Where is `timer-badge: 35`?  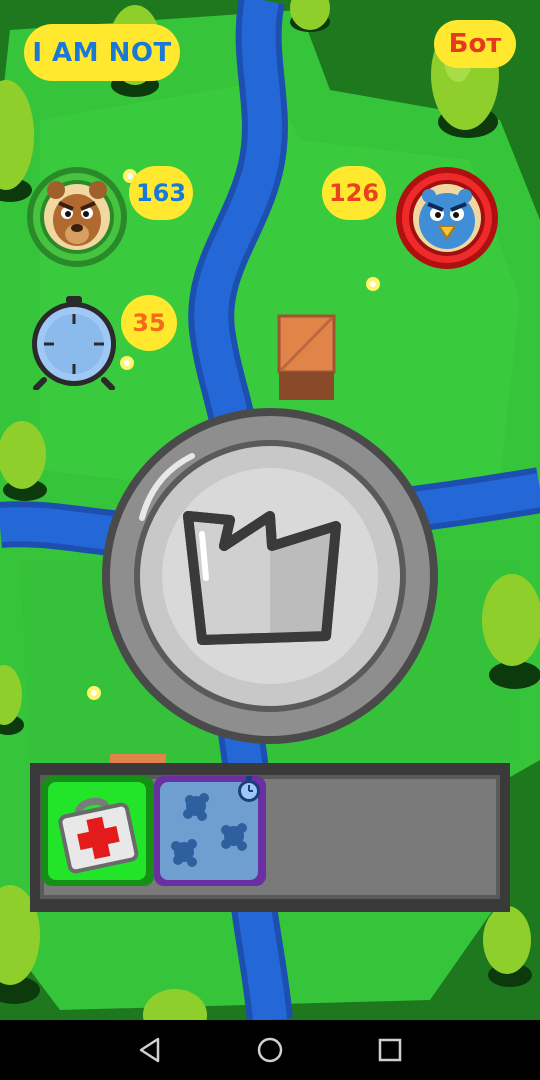
timer-badge: 35 is located at coordinates (149, 323).